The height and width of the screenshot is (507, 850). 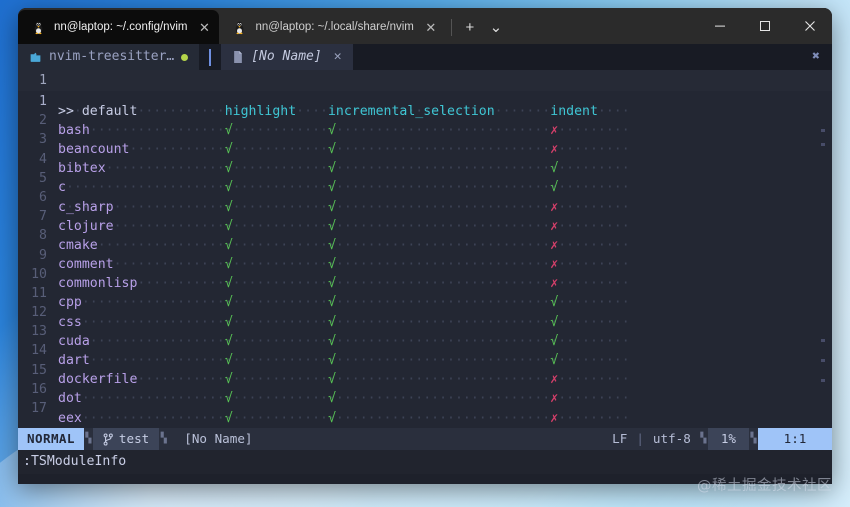 I want to click on close-button, so click(x=809, y=26).